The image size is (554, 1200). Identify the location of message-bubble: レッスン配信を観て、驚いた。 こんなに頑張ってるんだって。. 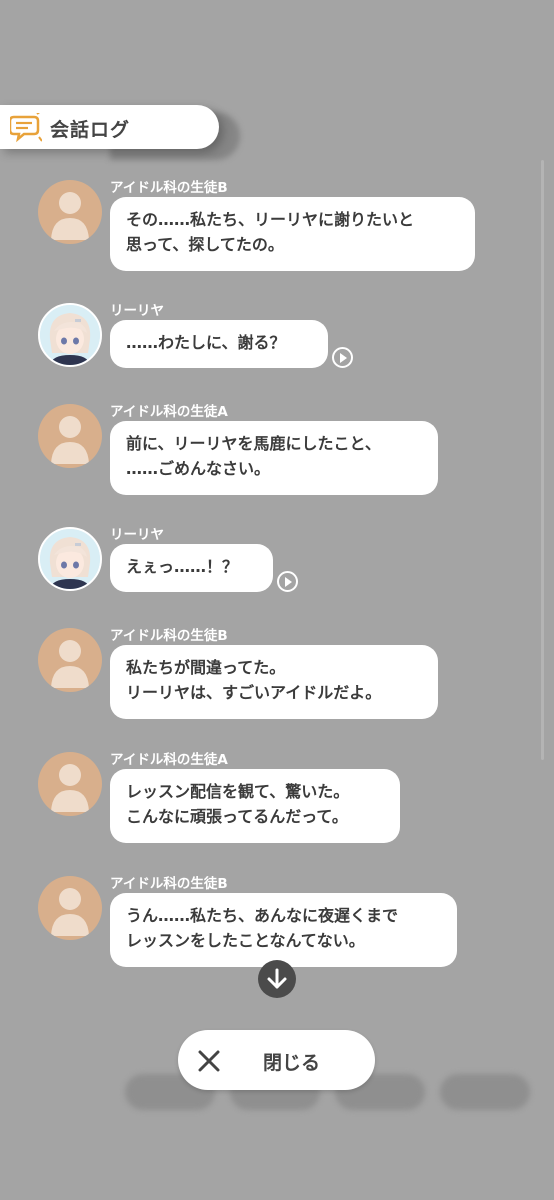
(255, 806).